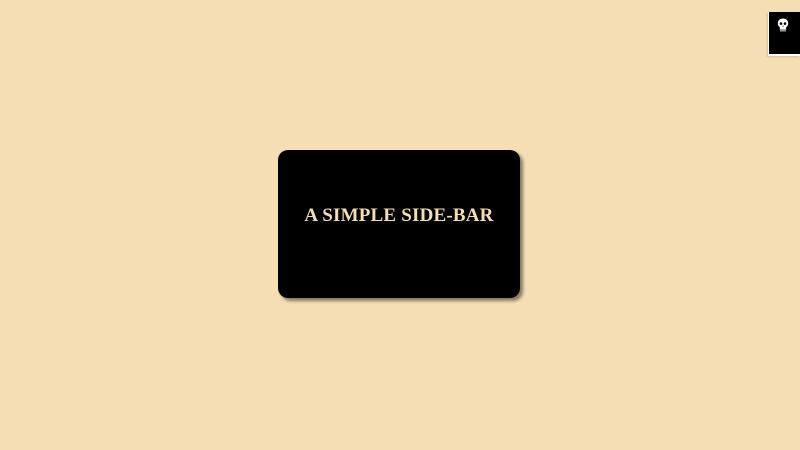 This screenshot has height=450, width=800. Describe the element at coordinates (783, 25) in the screenshot. I see `skull-icon` at that location.